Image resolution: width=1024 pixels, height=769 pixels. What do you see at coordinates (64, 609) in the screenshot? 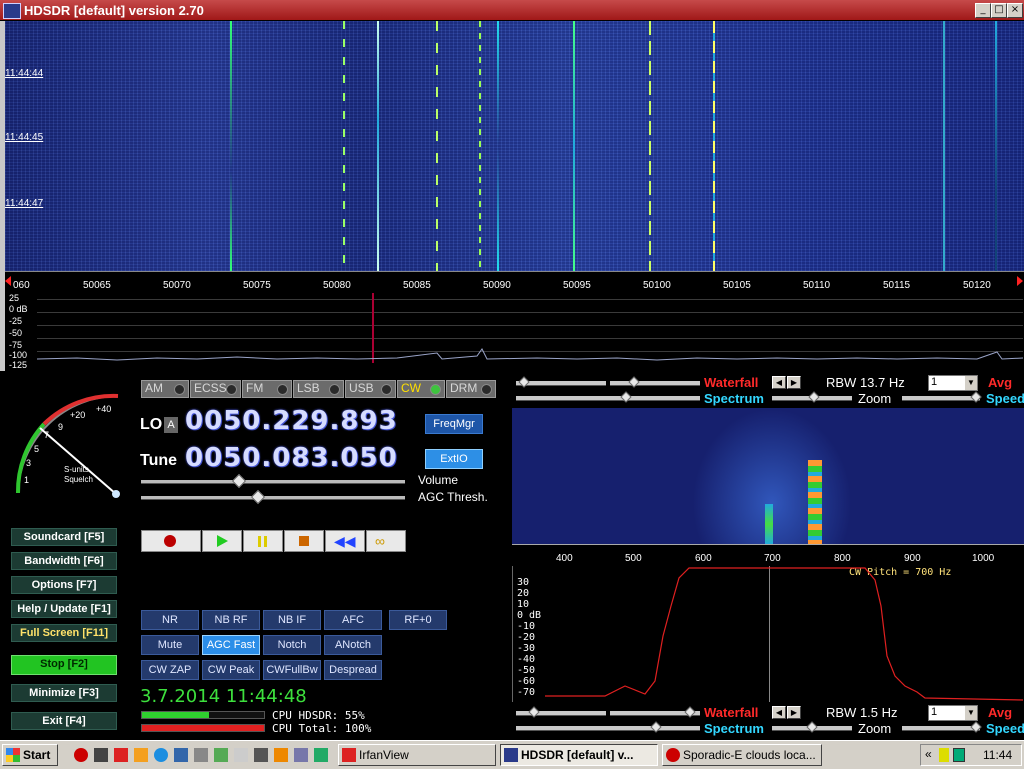
I see `help-update-button: Help / Update [F1]` at bounding box center [64, 609].